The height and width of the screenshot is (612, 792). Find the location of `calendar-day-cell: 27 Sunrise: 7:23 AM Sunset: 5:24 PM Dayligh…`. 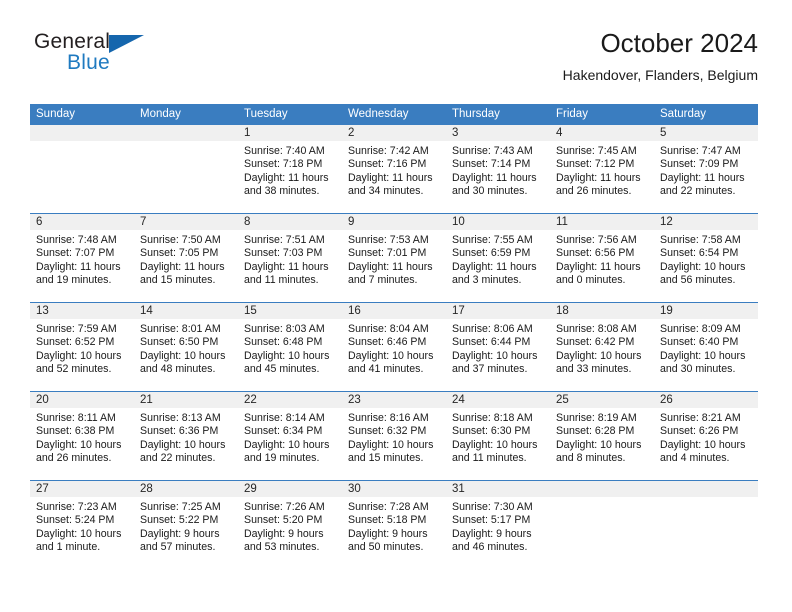

calendar-day-cell: 27 Sunrise: 7:23 AM Sunset: 5:24 PM Dayligh… is located at coordinates (82, 524).